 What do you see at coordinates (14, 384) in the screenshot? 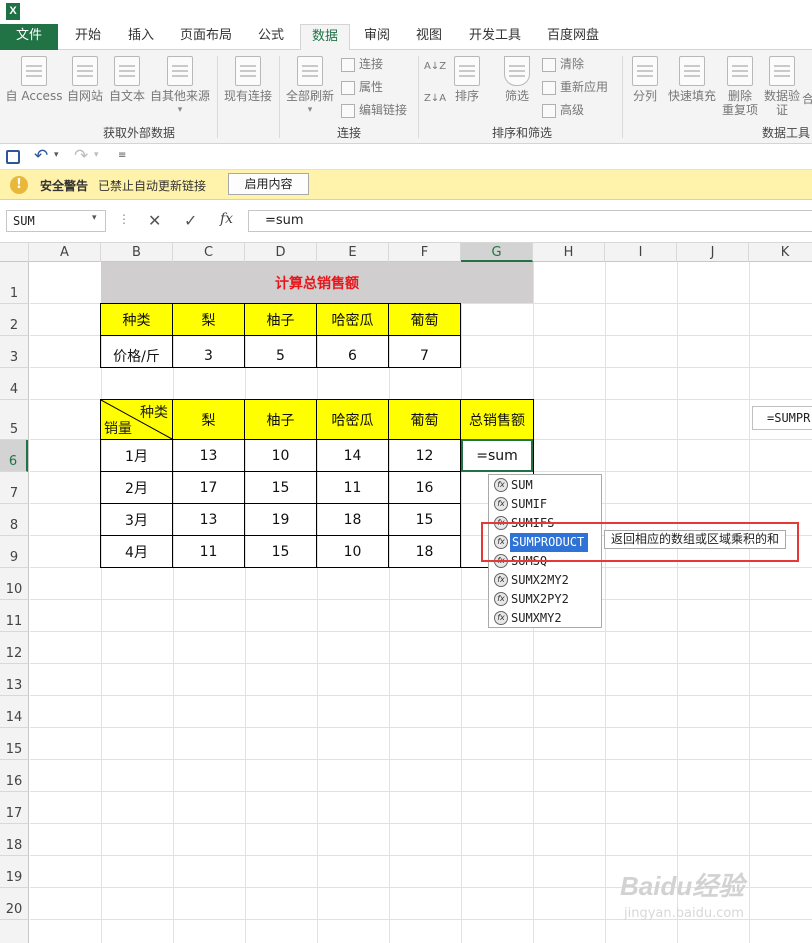
I see `row-header-4: 4` at bounding box center [14, 384].